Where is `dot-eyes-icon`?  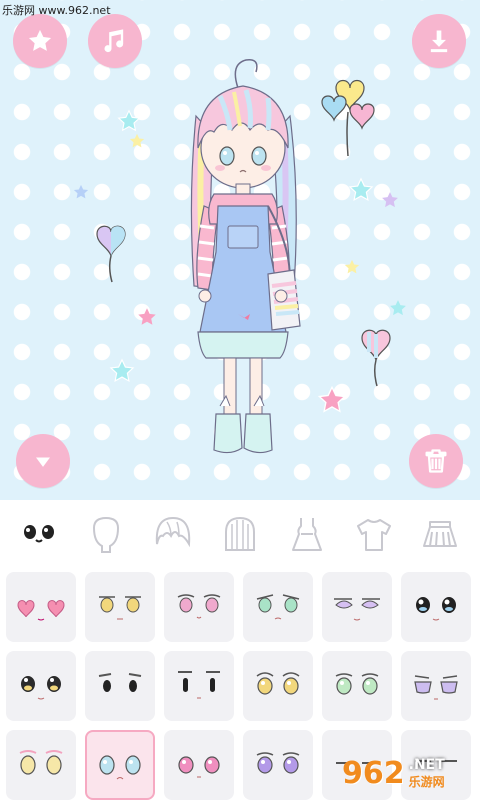
dot-eyes-icon is located at coordinates (120, 682).